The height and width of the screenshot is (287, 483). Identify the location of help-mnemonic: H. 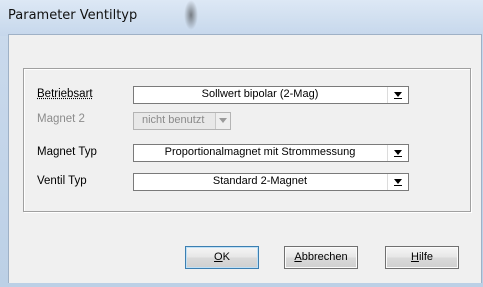
(414, 257).